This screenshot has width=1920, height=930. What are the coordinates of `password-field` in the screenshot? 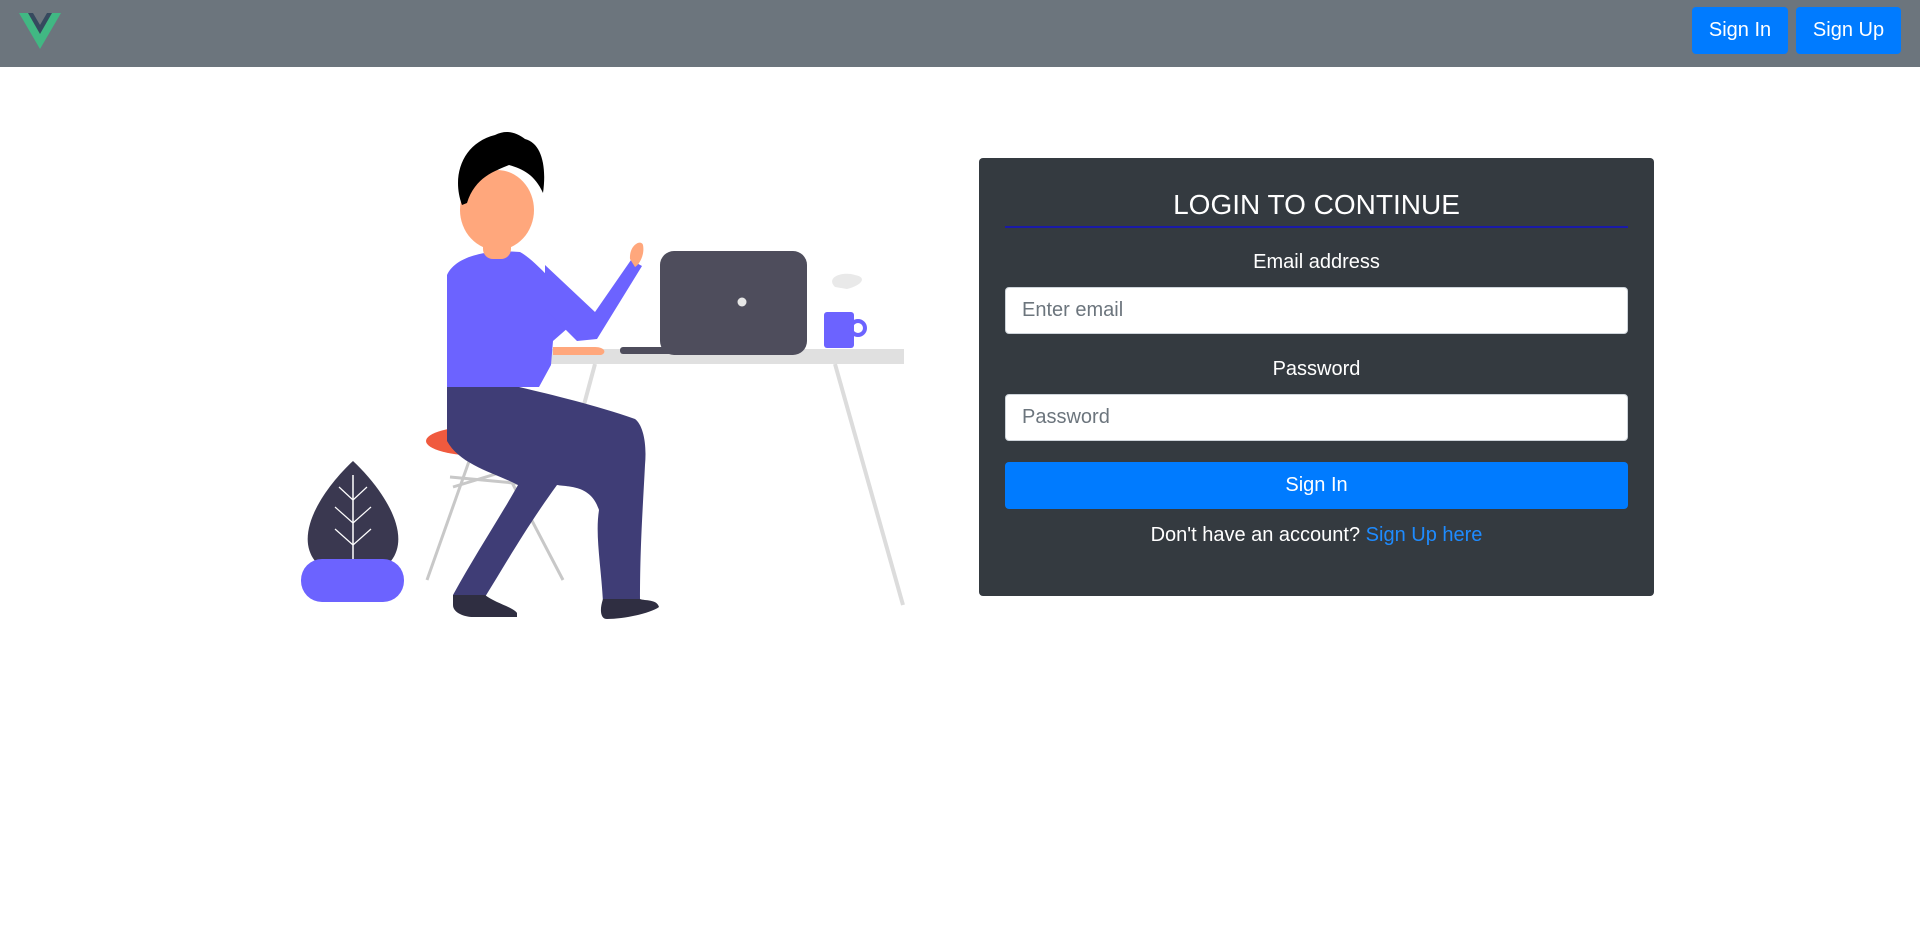 It's located at (1316, 417).